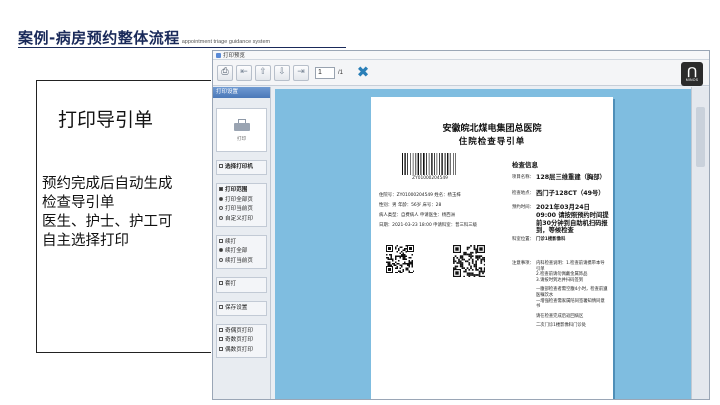  Describe the element at coordinates (523, 193) in the screenshot. I see `exam-room-label: 检查地点：` at that location.